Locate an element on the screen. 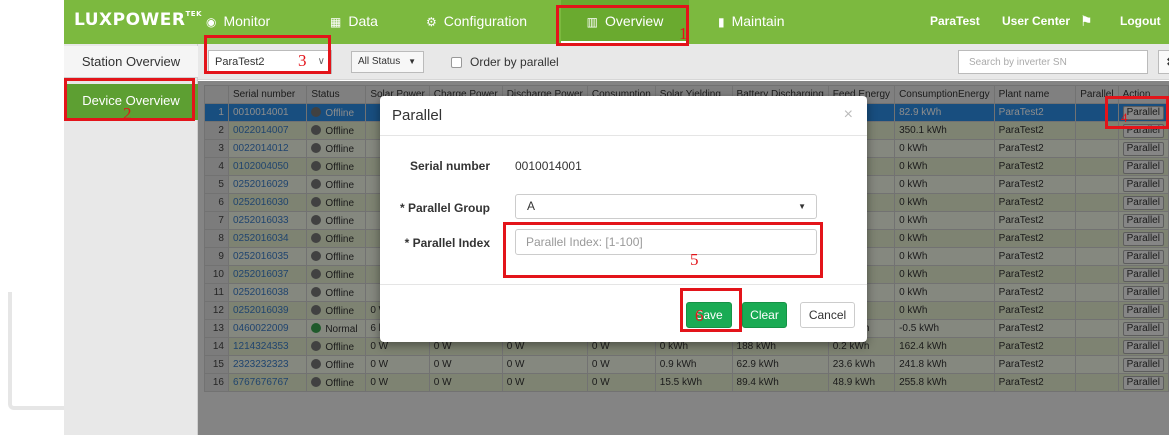 This screenshot has width=1169, height=435. logout-link: Logout is located at coordinates (1140, 22).